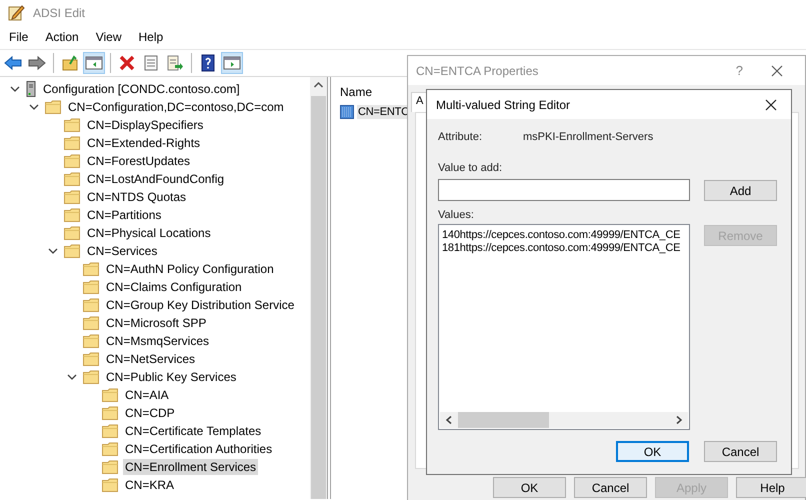 This screenshot has width=806, height=500. Describe the element at coordinates (94, 63) in the screenshot. I see `console-tree-toggle-icon` at that location.